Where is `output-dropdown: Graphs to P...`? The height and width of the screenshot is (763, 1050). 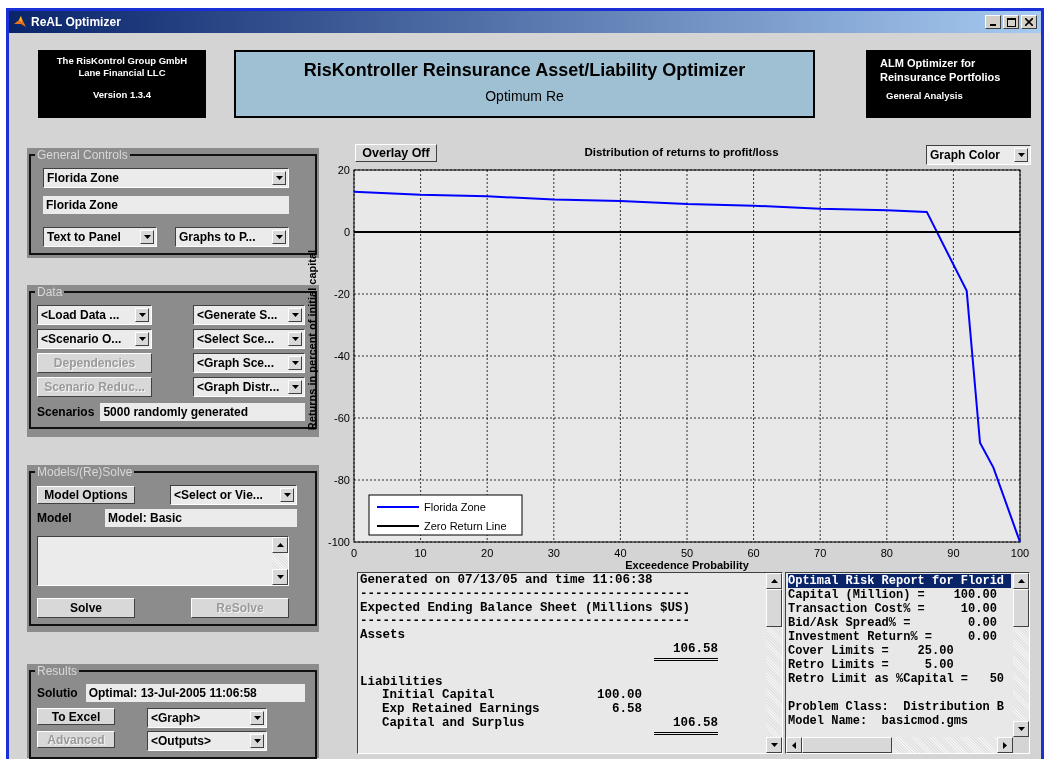
output-dropdown: Graphs to P... is located at coordinates (232, 237).